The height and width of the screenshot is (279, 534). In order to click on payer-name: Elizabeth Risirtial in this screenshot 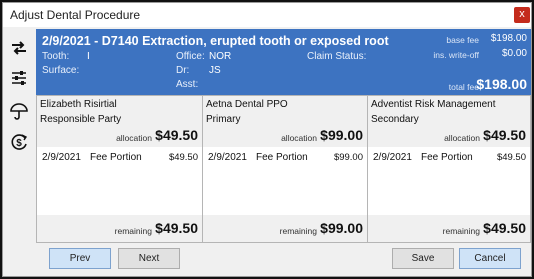, I will do `click(78, 104)`.